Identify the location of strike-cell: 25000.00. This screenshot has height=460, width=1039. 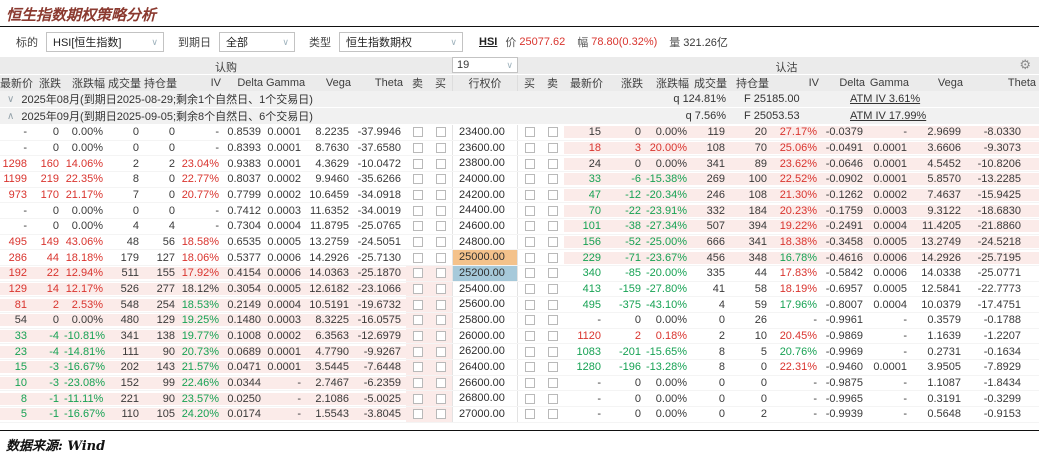
(485, 258).